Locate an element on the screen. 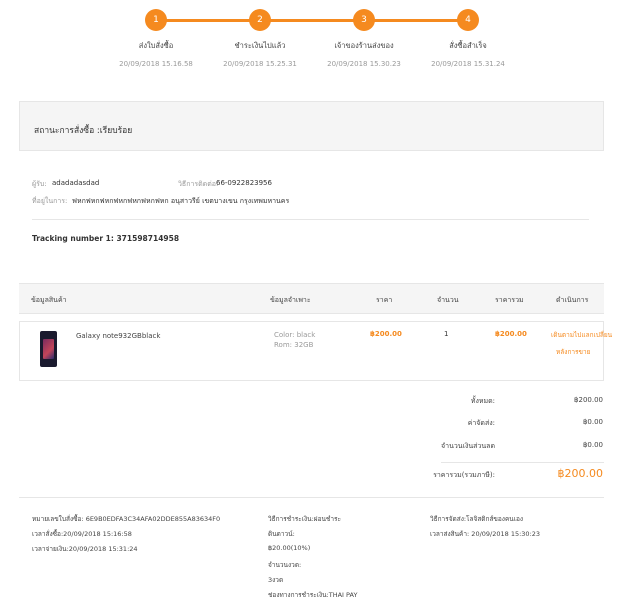  down-payment-label: ดินดาวน์: is located at coordinates (281, 534).